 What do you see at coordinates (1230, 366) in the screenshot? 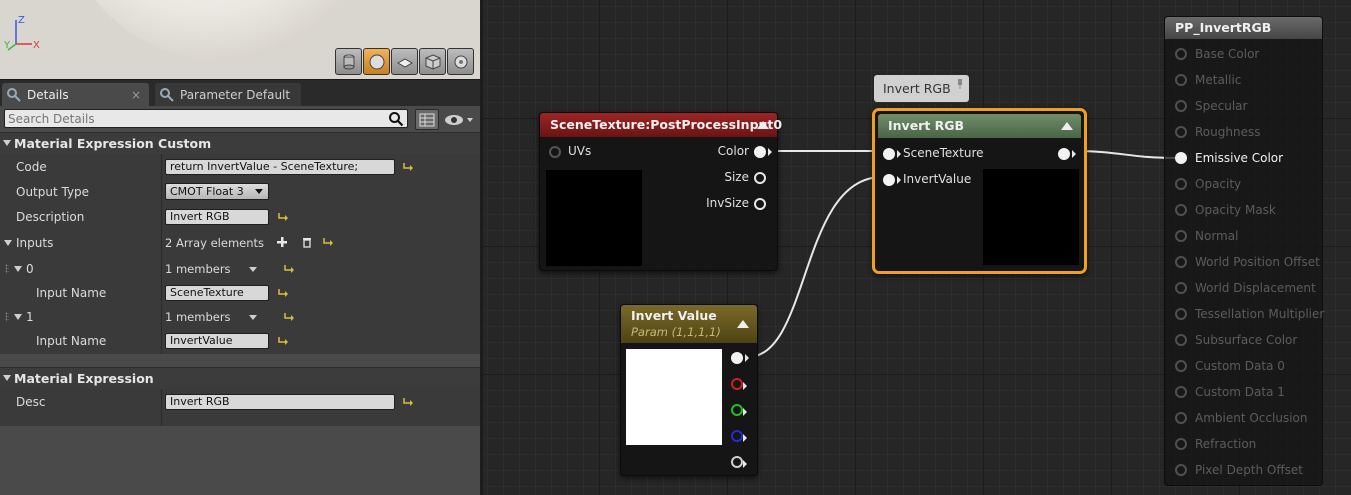
I see `result-pin-custom-data-0: Custom Data 0` at bounding box center [1230, 366].